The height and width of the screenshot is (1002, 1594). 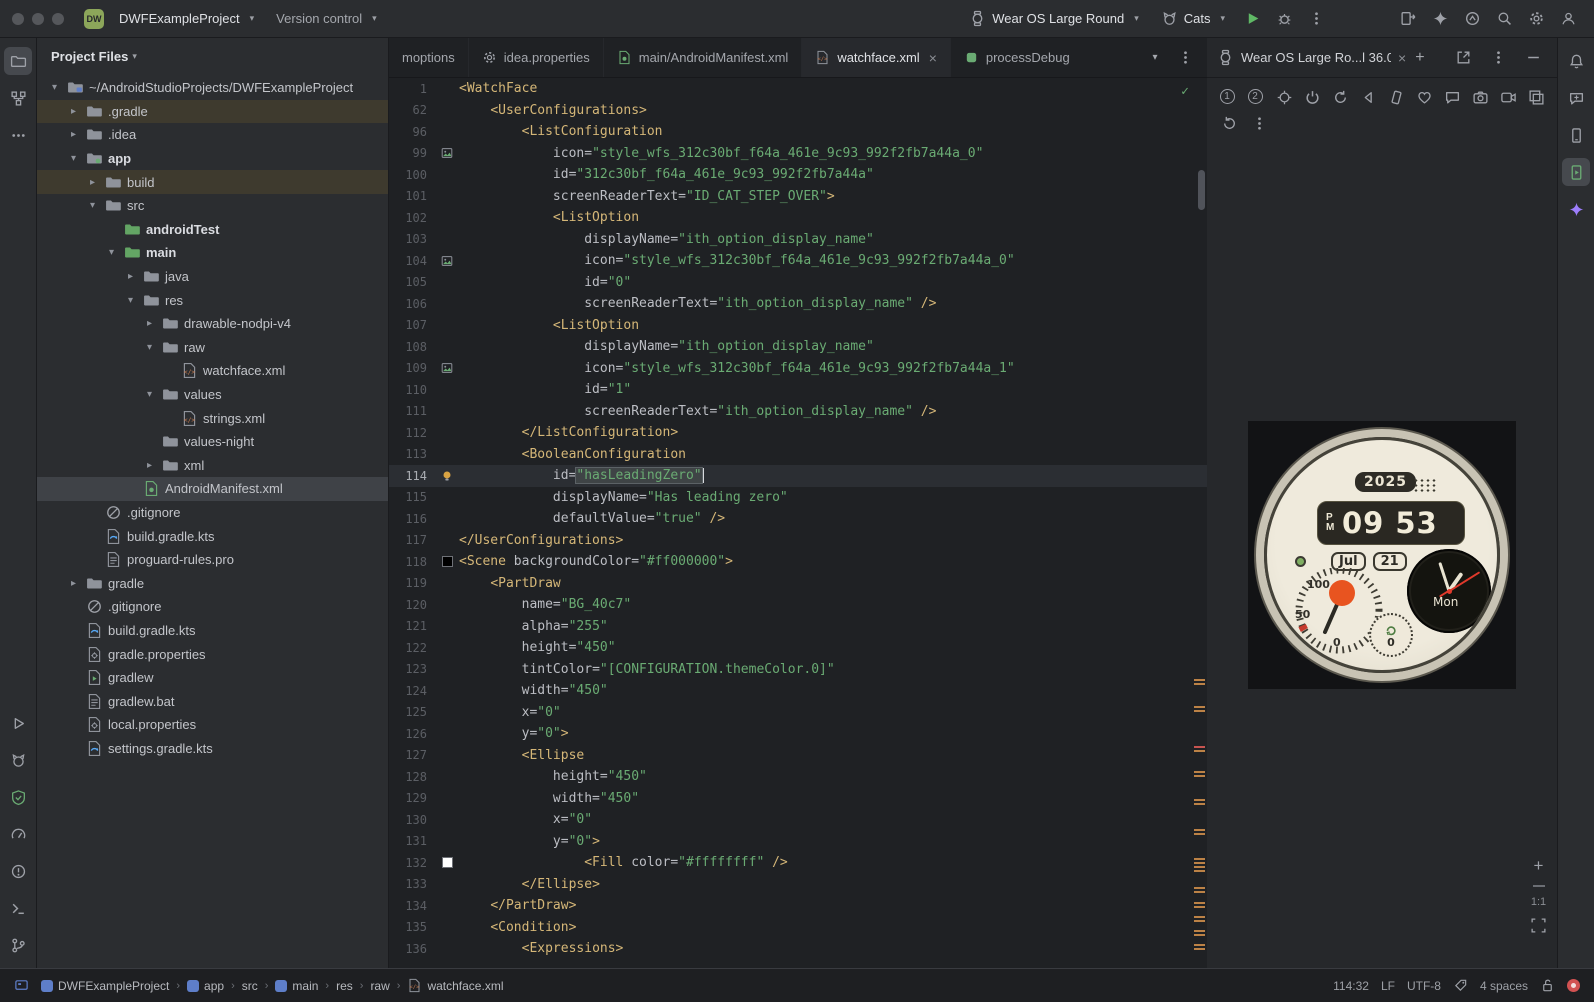 What do you see at coordinates (798, 562) in the screenshot?
I see `code-line-118: 118 <Scene backgroundColor="#ff000000">` at bounding box center [798, 562].